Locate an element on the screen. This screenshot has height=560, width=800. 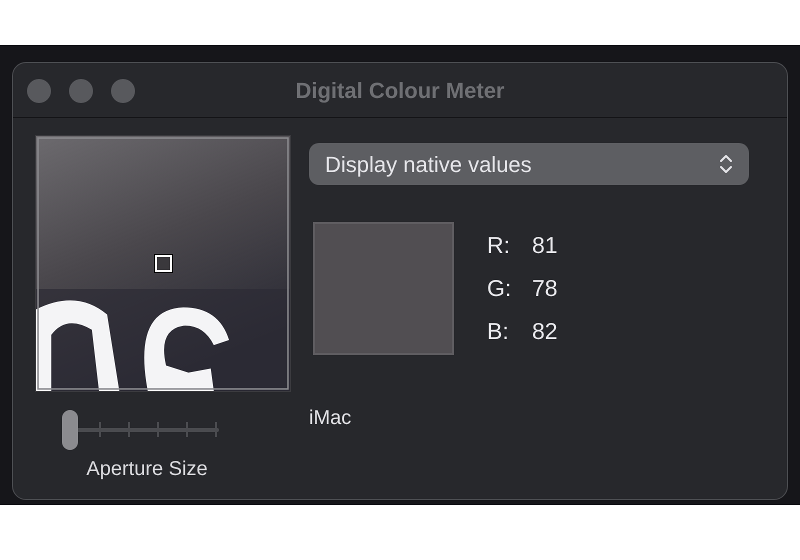
channel-label: B: is located at coordinates (498, 331).